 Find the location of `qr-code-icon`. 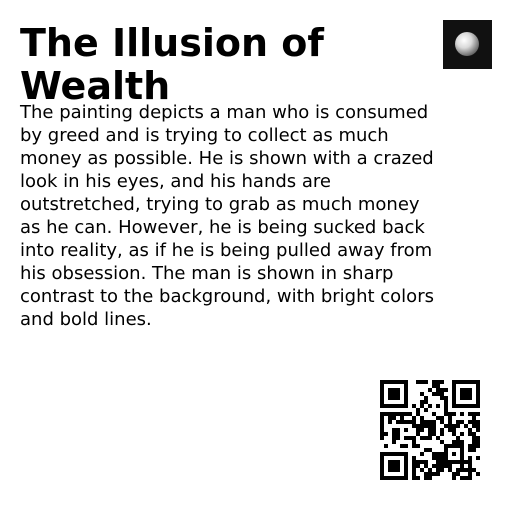

qr-code-icon is located at coordinates (430, 430).